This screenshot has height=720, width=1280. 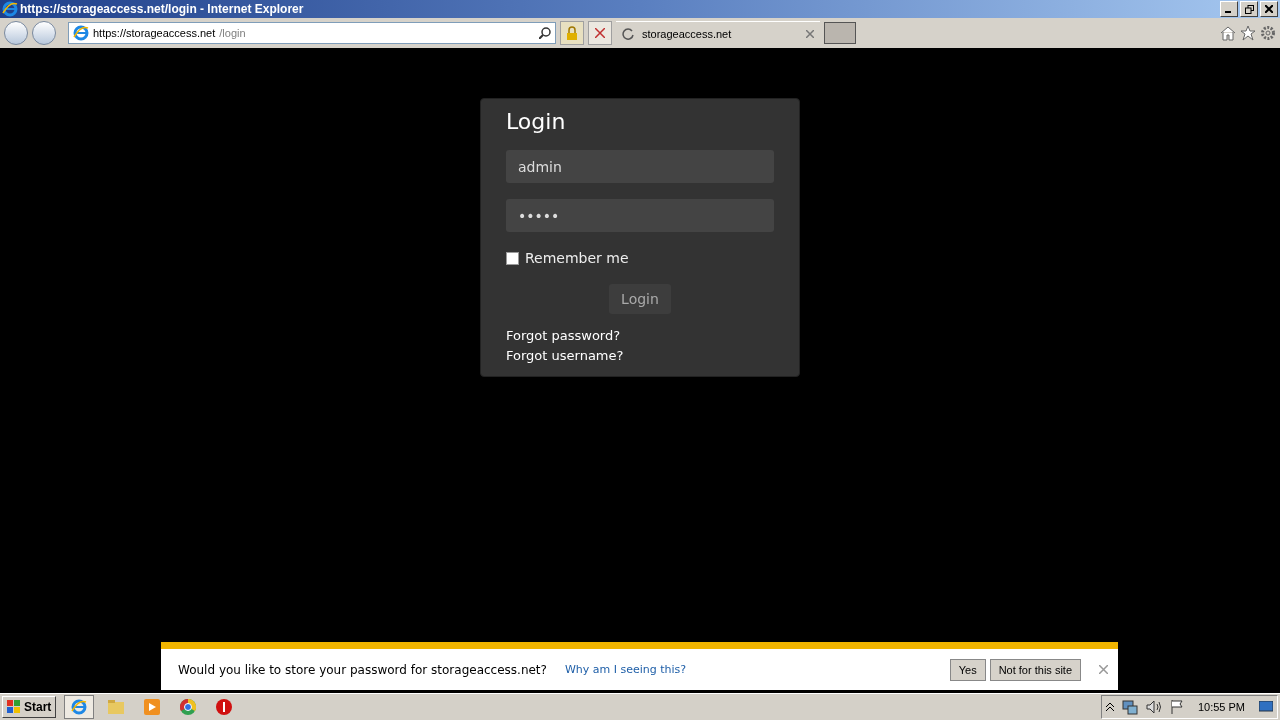 What do you see at coordinates (565, 356) in the screenshot?
I see `forgot-link: Forgot username?` at bounding box center [565, 356].